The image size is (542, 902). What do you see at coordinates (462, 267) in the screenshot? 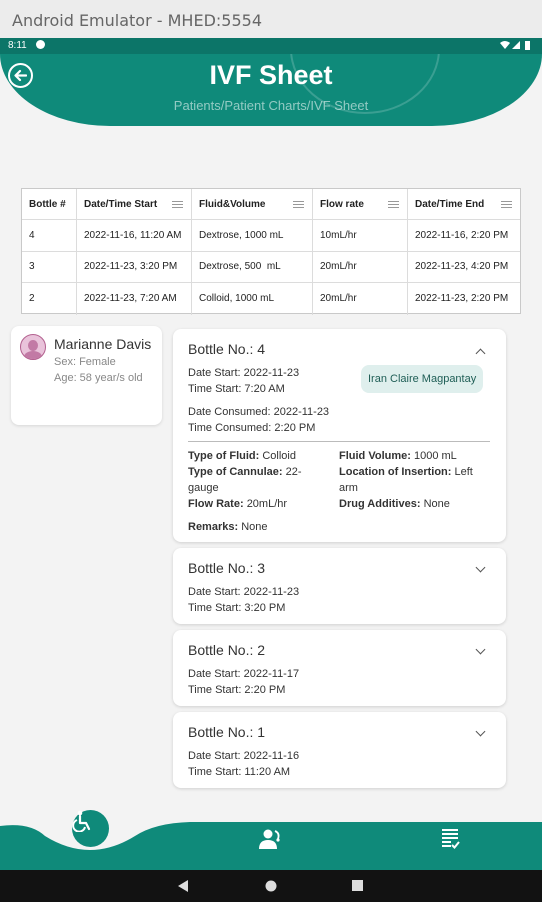
I see `table-cell: 2022-11-23, 4:20 PM` at bounding box center [462, 267].